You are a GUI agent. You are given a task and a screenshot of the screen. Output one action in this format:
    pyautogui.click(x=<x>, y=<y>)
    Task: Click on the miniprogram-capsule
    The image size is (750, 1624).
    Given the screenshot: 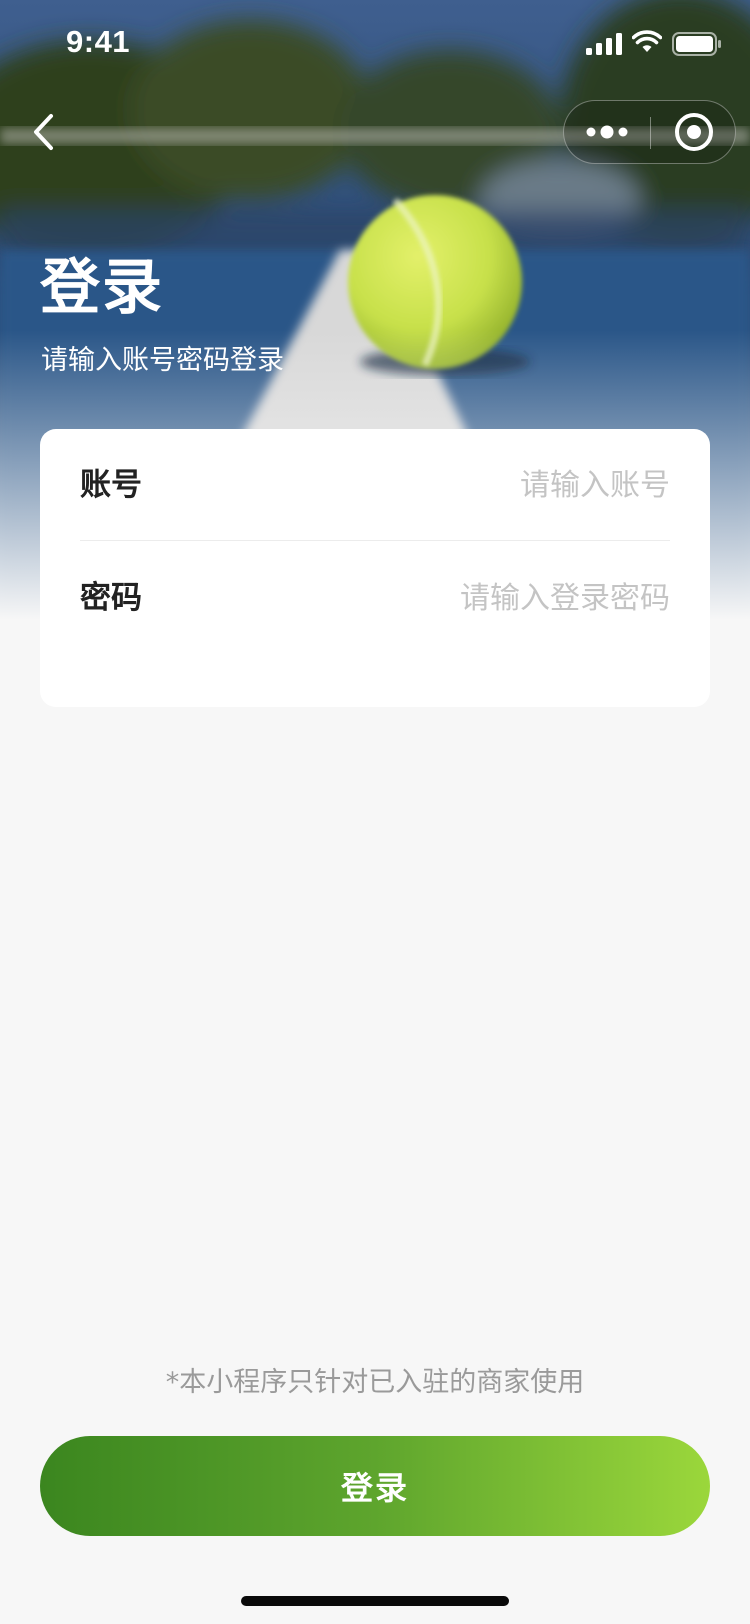 What is the action you would take?
    pyautogui.click(x=649, y=132)
    